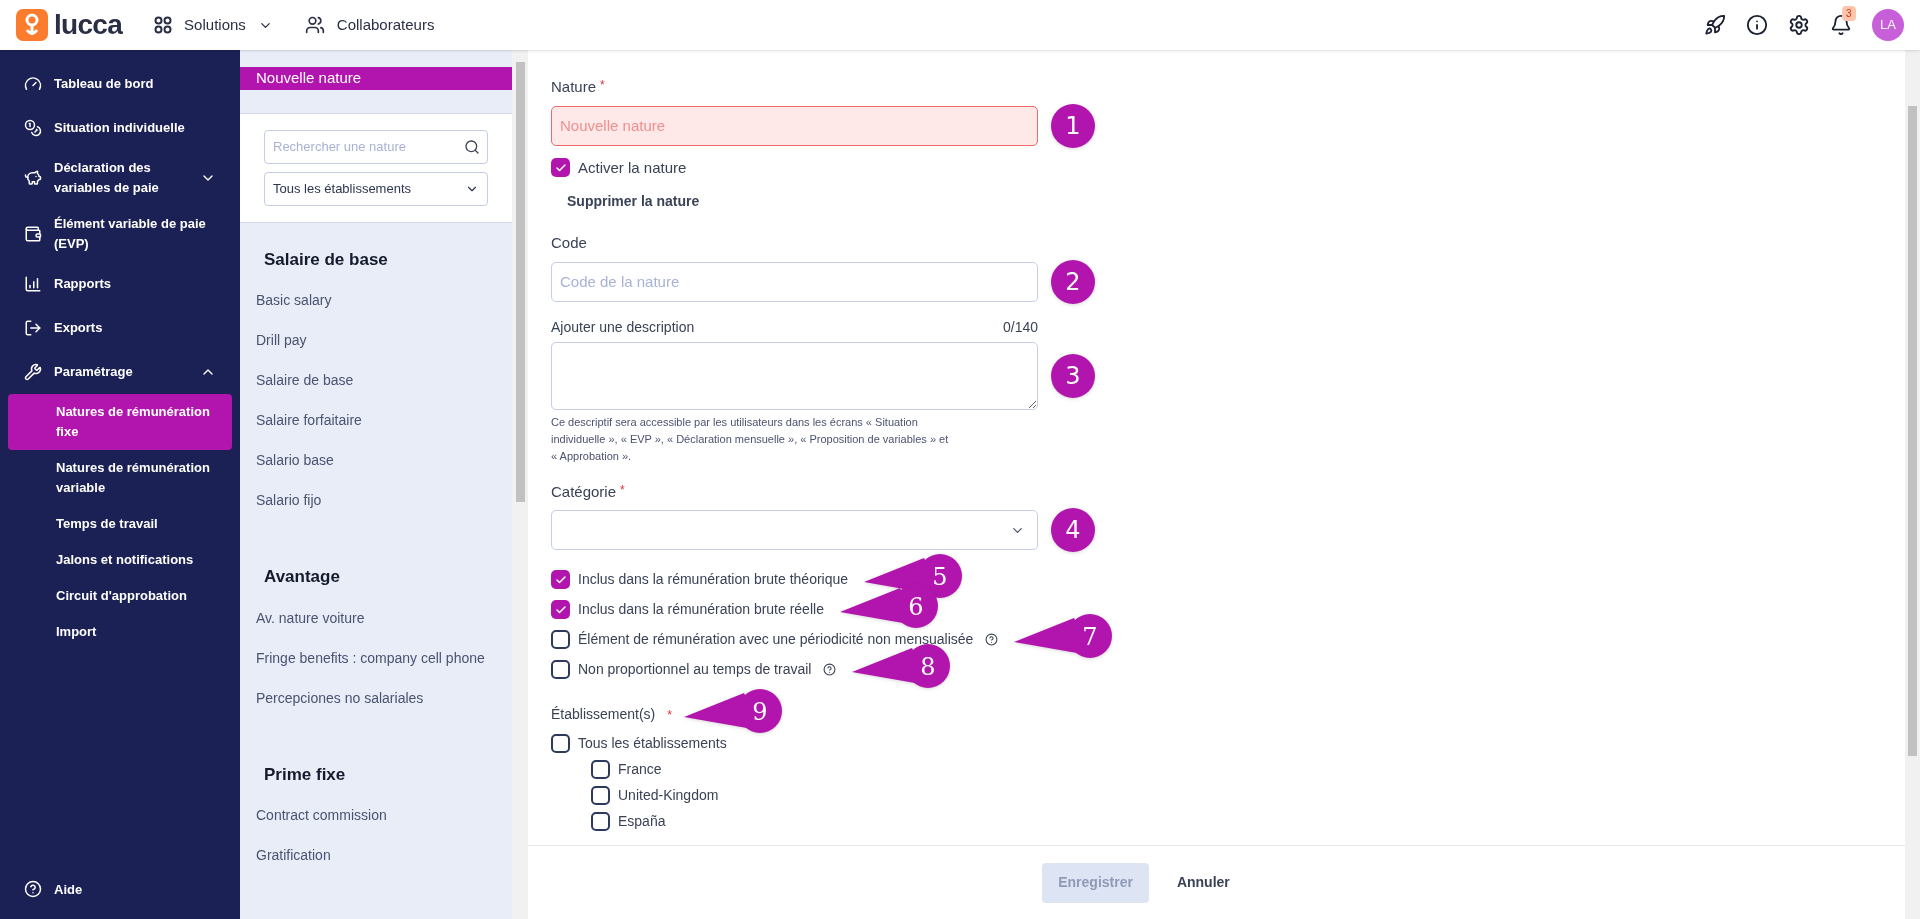 The height and width of the screenshot is (919, 1920). Describe the element at coordinates (1757, 25) in the screenshot. I see `info-icon` at that location.